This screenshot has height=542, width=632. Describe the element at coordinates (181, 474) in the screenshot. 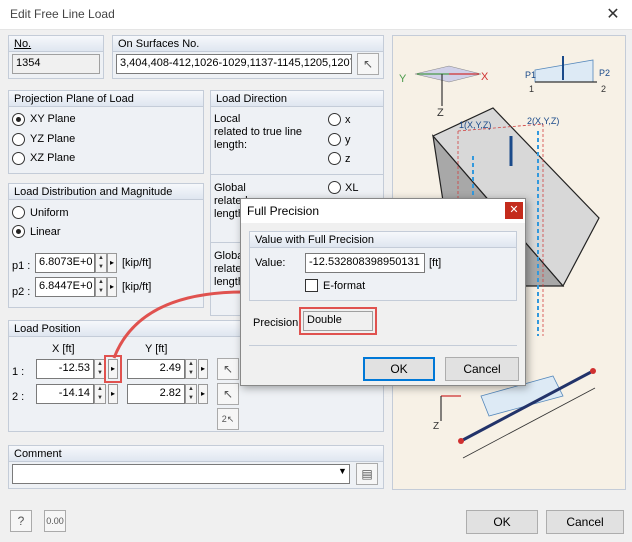

I see `comment-input` at that location.